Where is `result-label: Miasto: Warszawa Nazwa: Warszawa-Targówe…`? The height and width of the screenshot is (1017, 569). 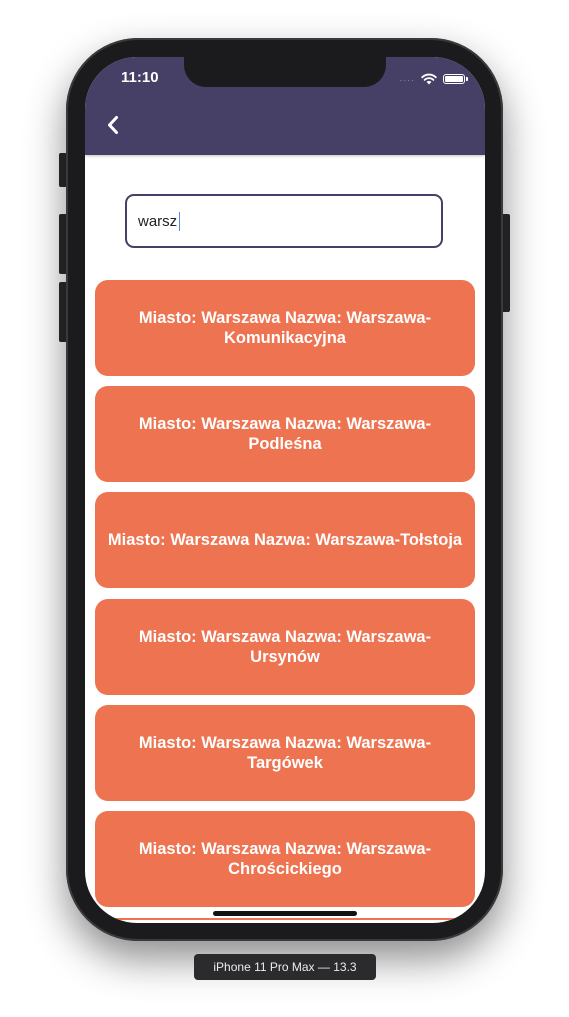 result-label: Miasto: Warszawa Nazwa: Warszawa-Targówe… is located at coordinates (285, 753).